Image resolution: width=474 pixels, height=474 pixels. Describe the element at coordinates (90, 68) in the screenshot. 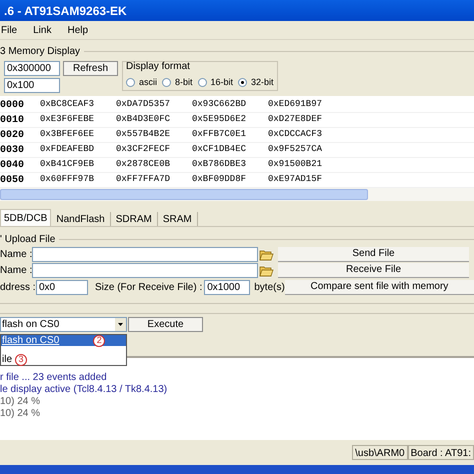

I see `refresh-button: Refresh` at that location.